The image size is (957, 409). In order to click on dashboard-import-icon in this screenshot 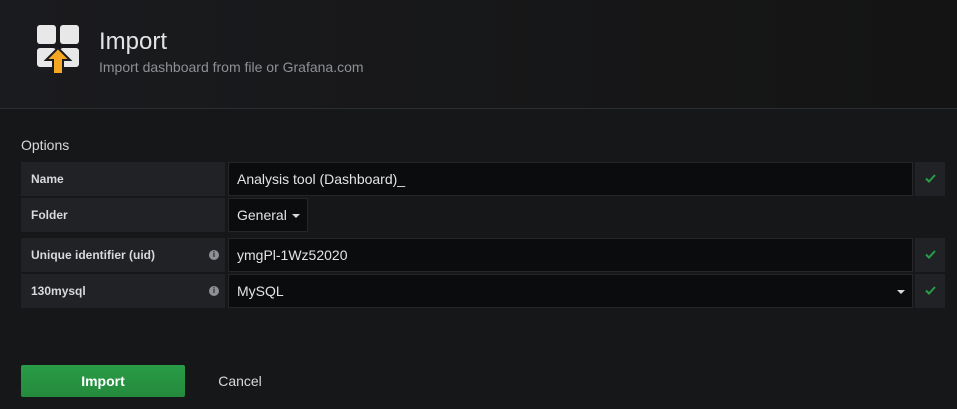, I will do `click(59, 50)`.